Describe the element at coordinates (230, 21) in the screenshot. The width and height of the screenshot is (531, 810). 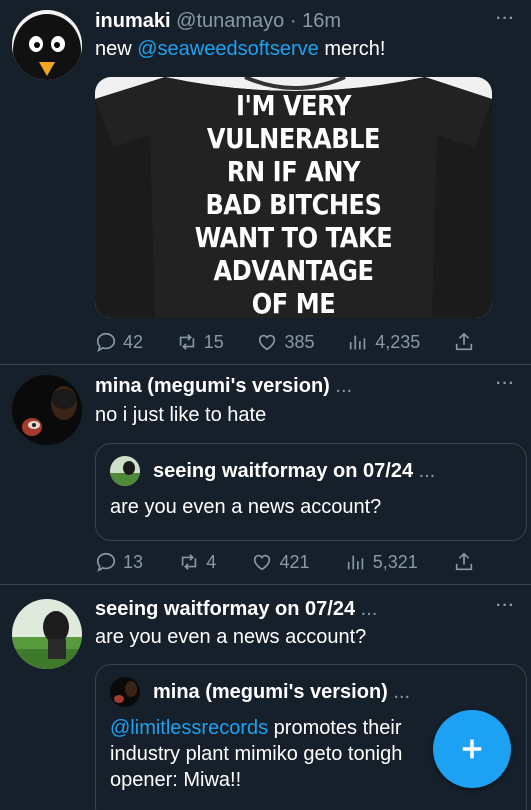
I see `author-handle: @tunamayo` at that location.